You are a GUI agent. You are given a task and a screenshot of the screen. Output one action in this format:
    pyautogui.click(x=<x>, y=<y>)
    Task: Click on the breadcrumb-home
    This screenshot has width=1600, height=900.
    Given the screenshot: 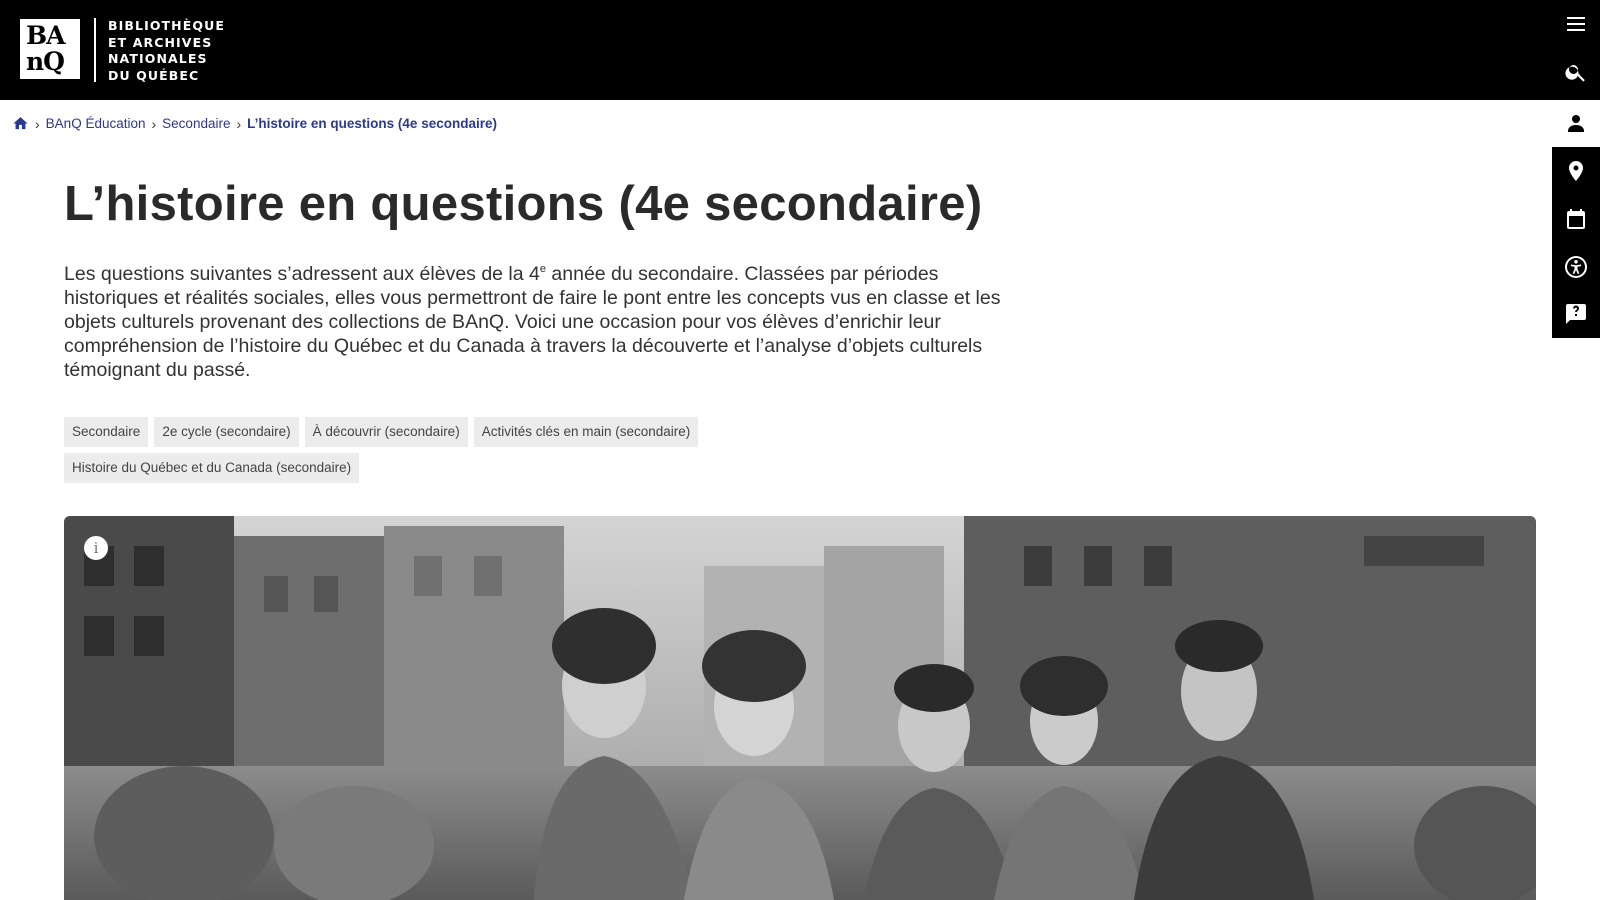 What is the action you would take?
    pyautogui.click(x=20, y=123)
    